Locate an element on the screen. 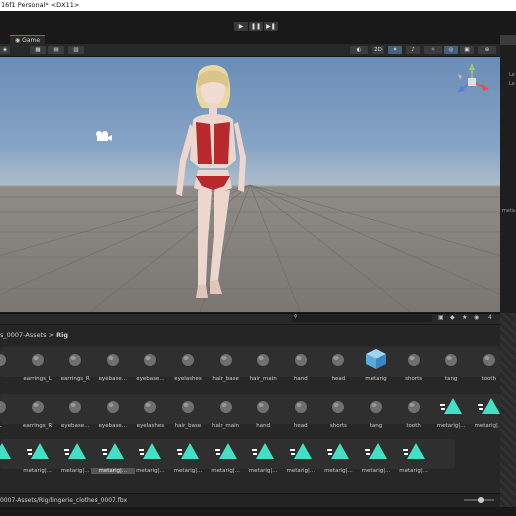 The image size is (516, 516). inspector-text-1: Le is located at coordinates (512, 75).